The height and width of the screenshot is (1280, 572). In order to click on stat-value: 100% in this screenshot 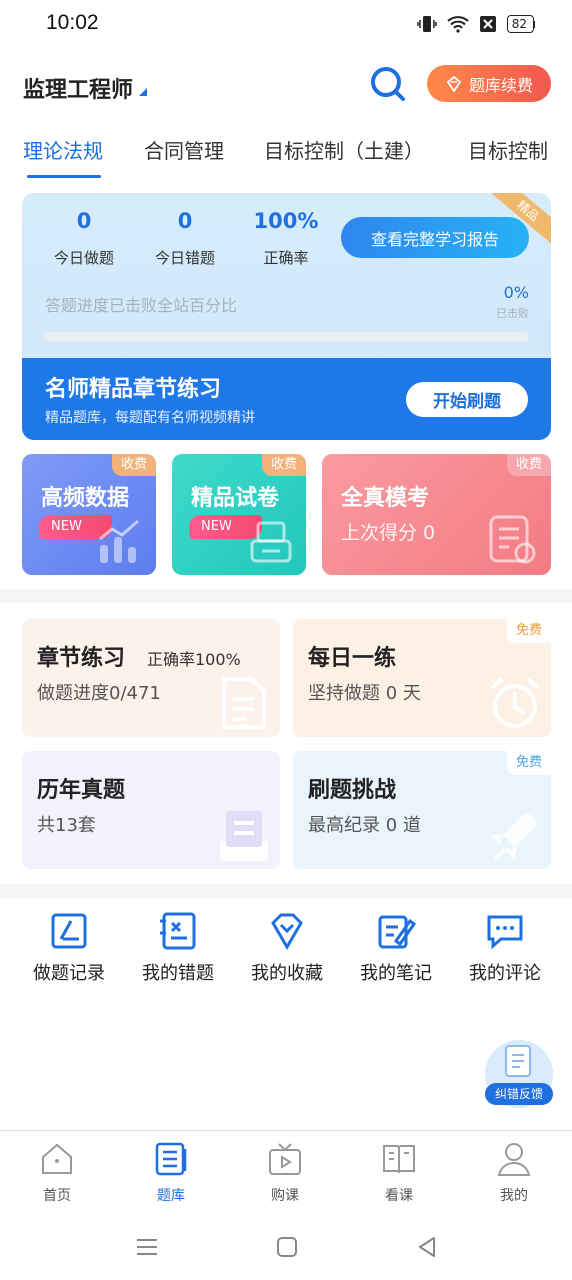, I will do `click(286, 221)`.